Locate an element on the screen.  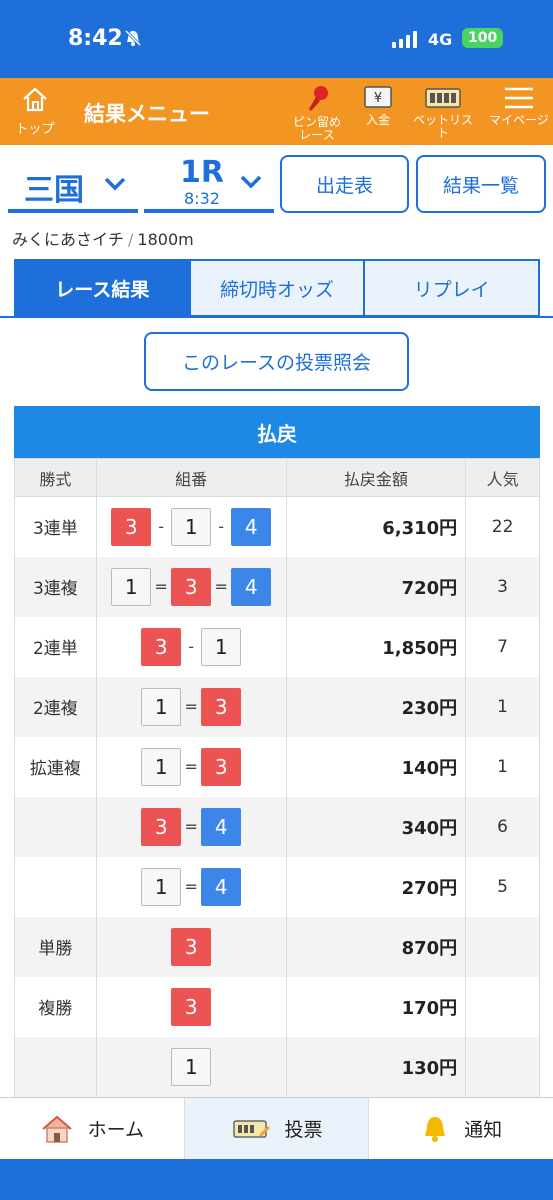
silent-bell-icon is located at coordinates (133, 40).